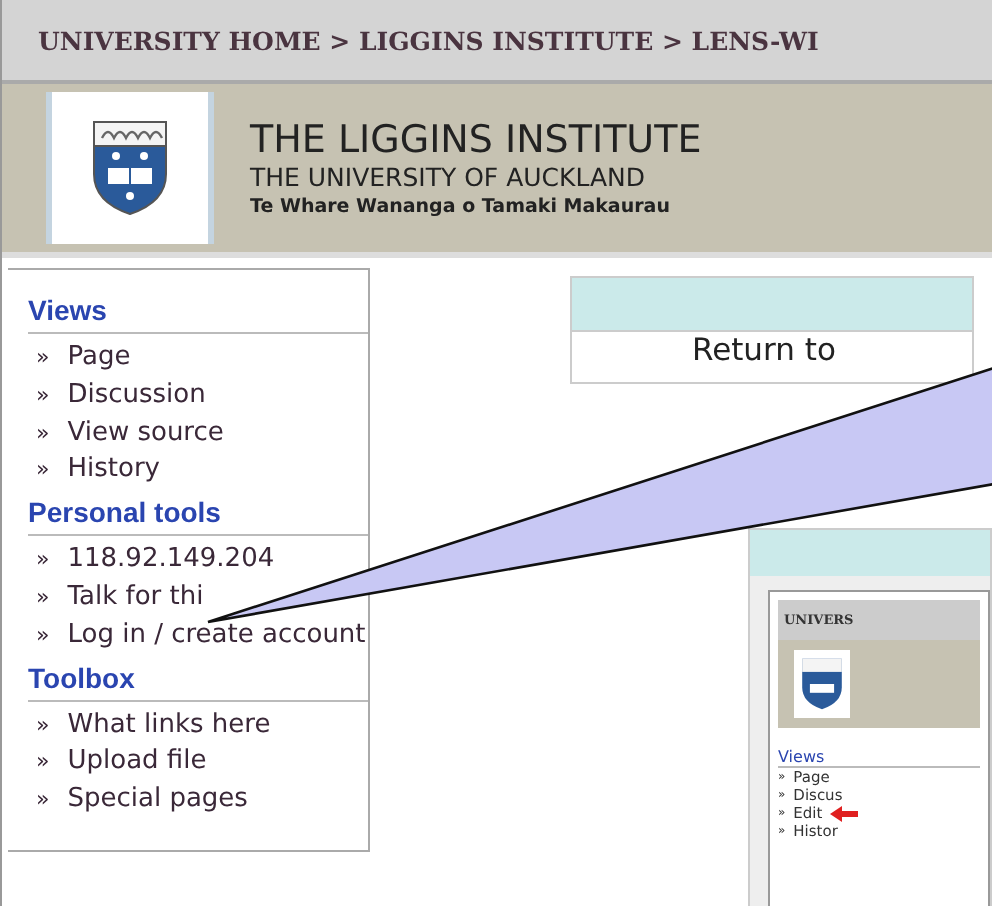 This screenshot has height=906, width=992. Describe the element at coordinates (198, 513) in the screenshot. I see `sidebar-heading: Personal tools` at that location.